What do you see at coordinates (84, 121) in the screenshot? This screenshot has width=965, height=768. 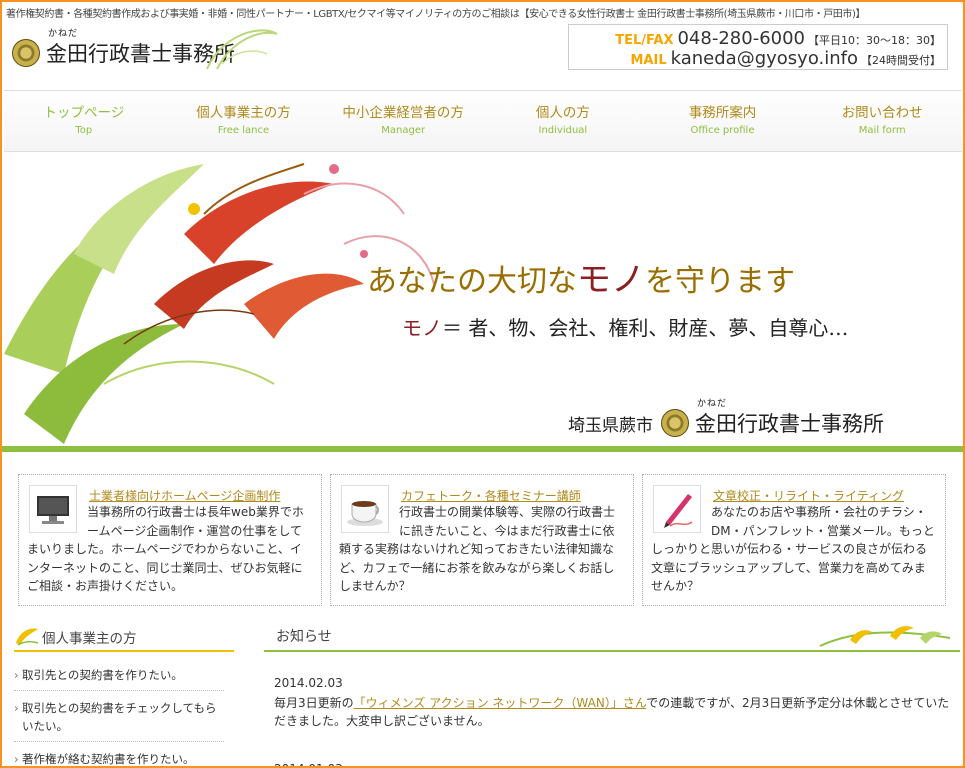 I see `nav-top: トップページ Top` at bounding box center [84, 121].